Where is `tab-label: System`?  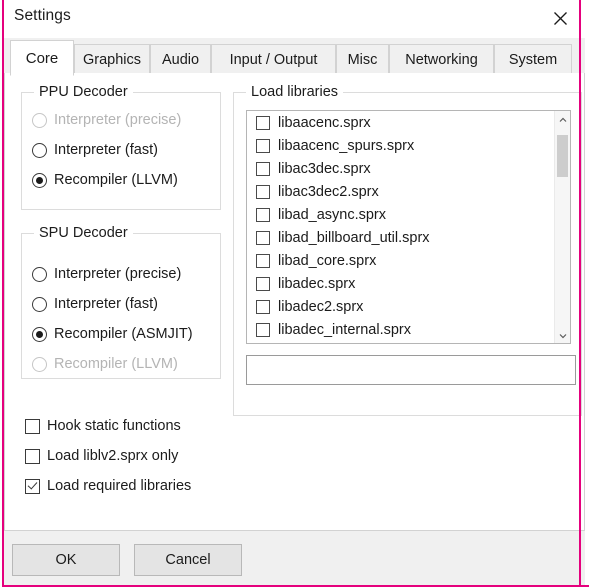
tab-label: System is located at coordinates (533, 59).